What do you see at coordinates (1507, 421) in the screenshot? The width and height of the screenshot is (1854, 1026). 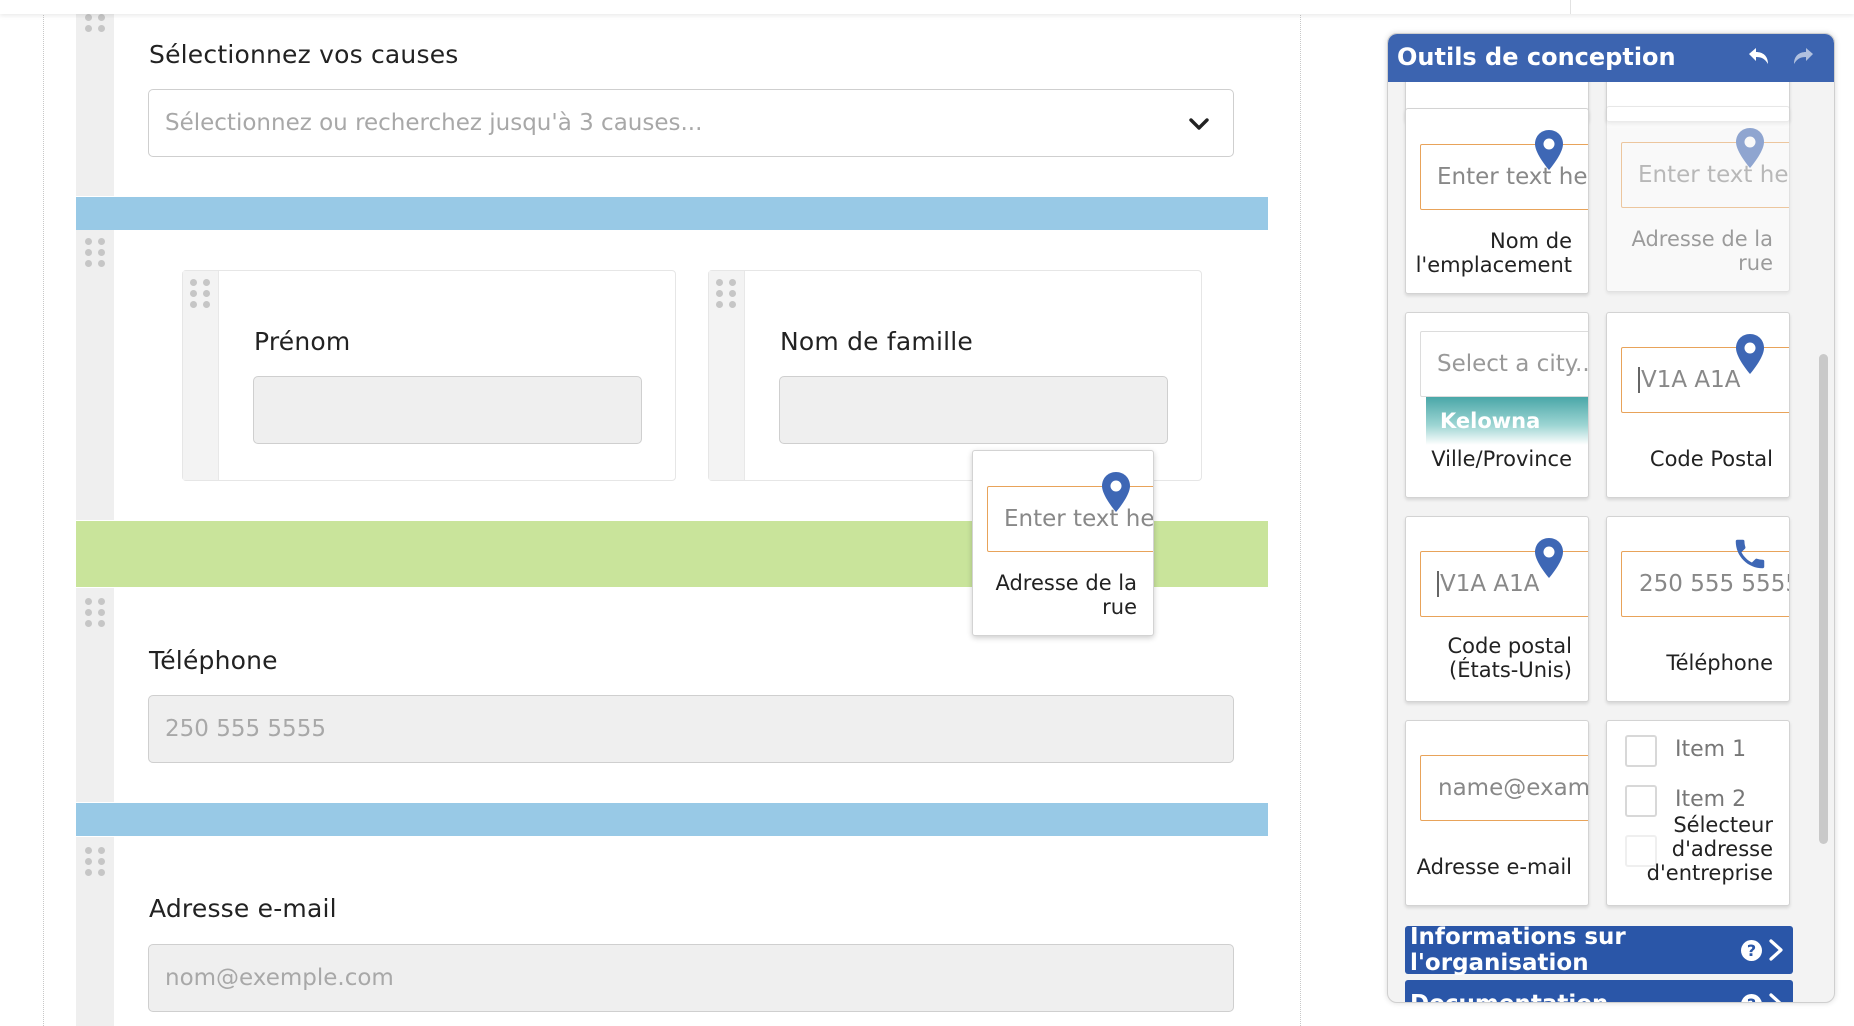 I see `city-dropdown-preview: Kelowna` at bounding box center [1507, 421].